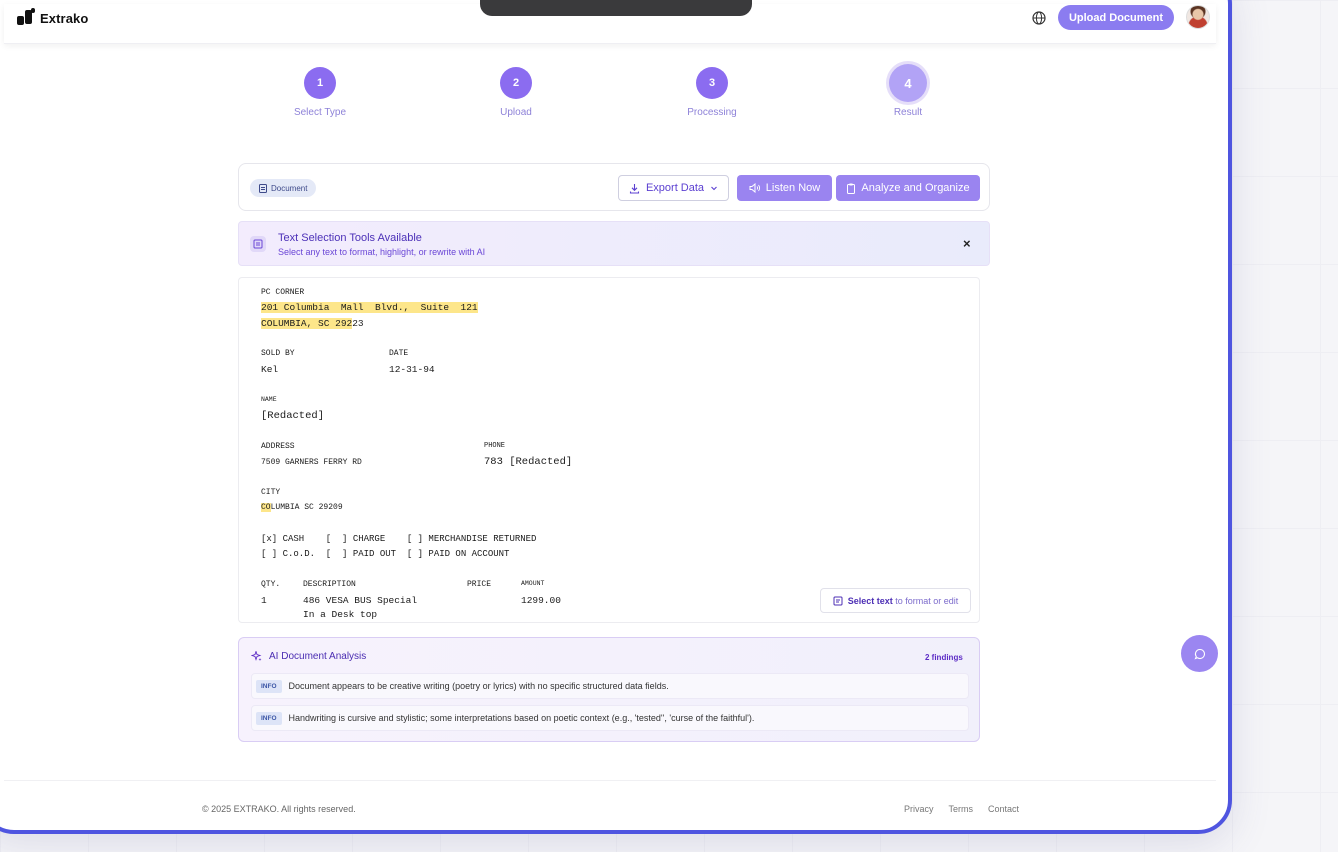 This screenshot has width=1338, height=852. Describe the element at coordinates (516, 112) in the screenshot. I see `step-label: Upload` at that location.